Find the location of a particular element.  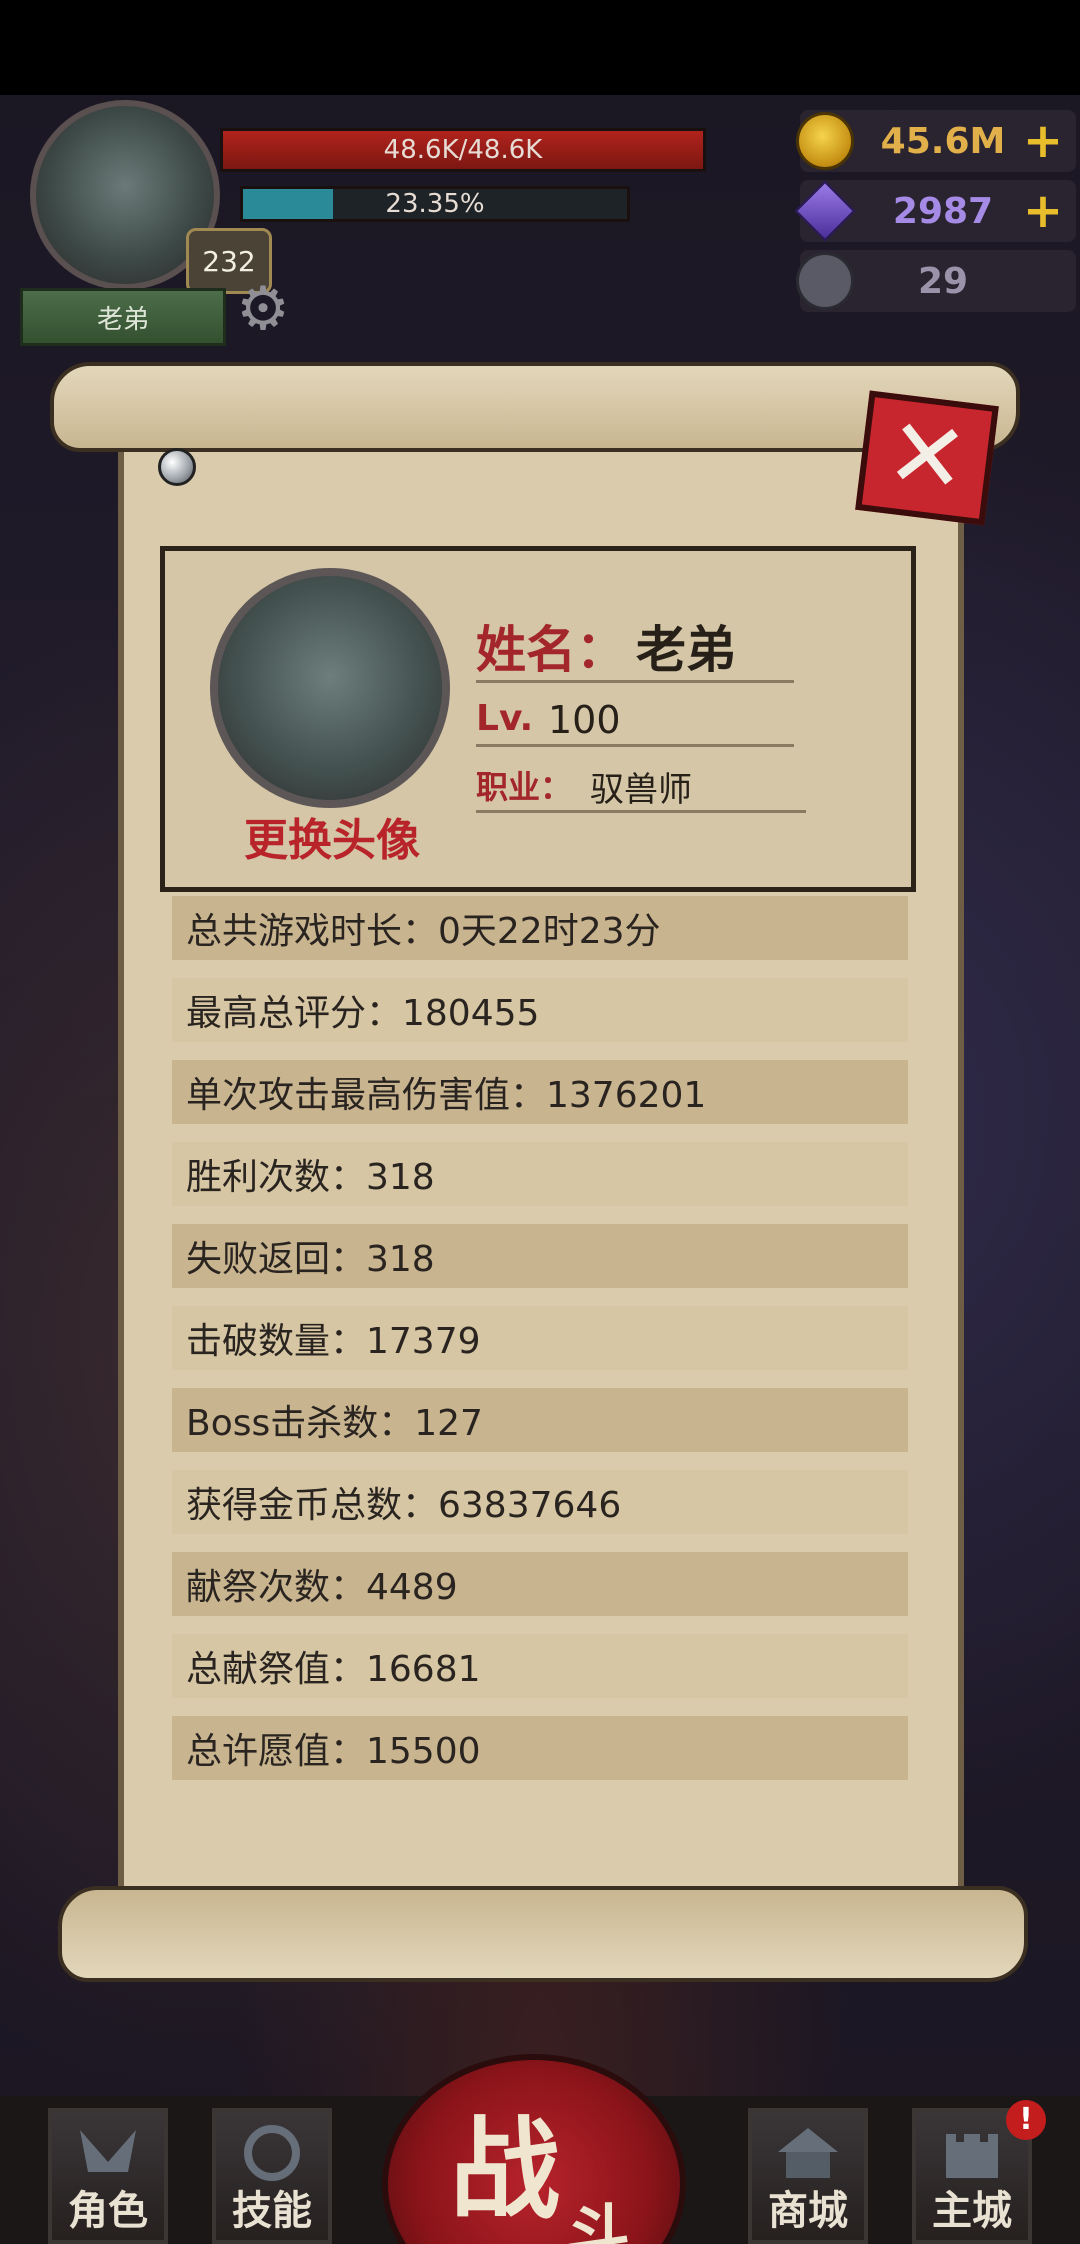

close-button: ✕ is located at coordinates (927, 458).